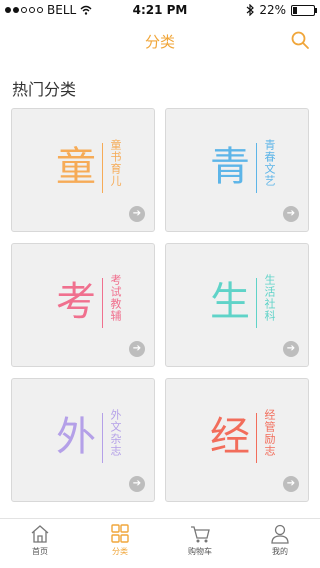  I want to click on tab-bar: 首页 分类 购物车 我的, so click(160, 543).